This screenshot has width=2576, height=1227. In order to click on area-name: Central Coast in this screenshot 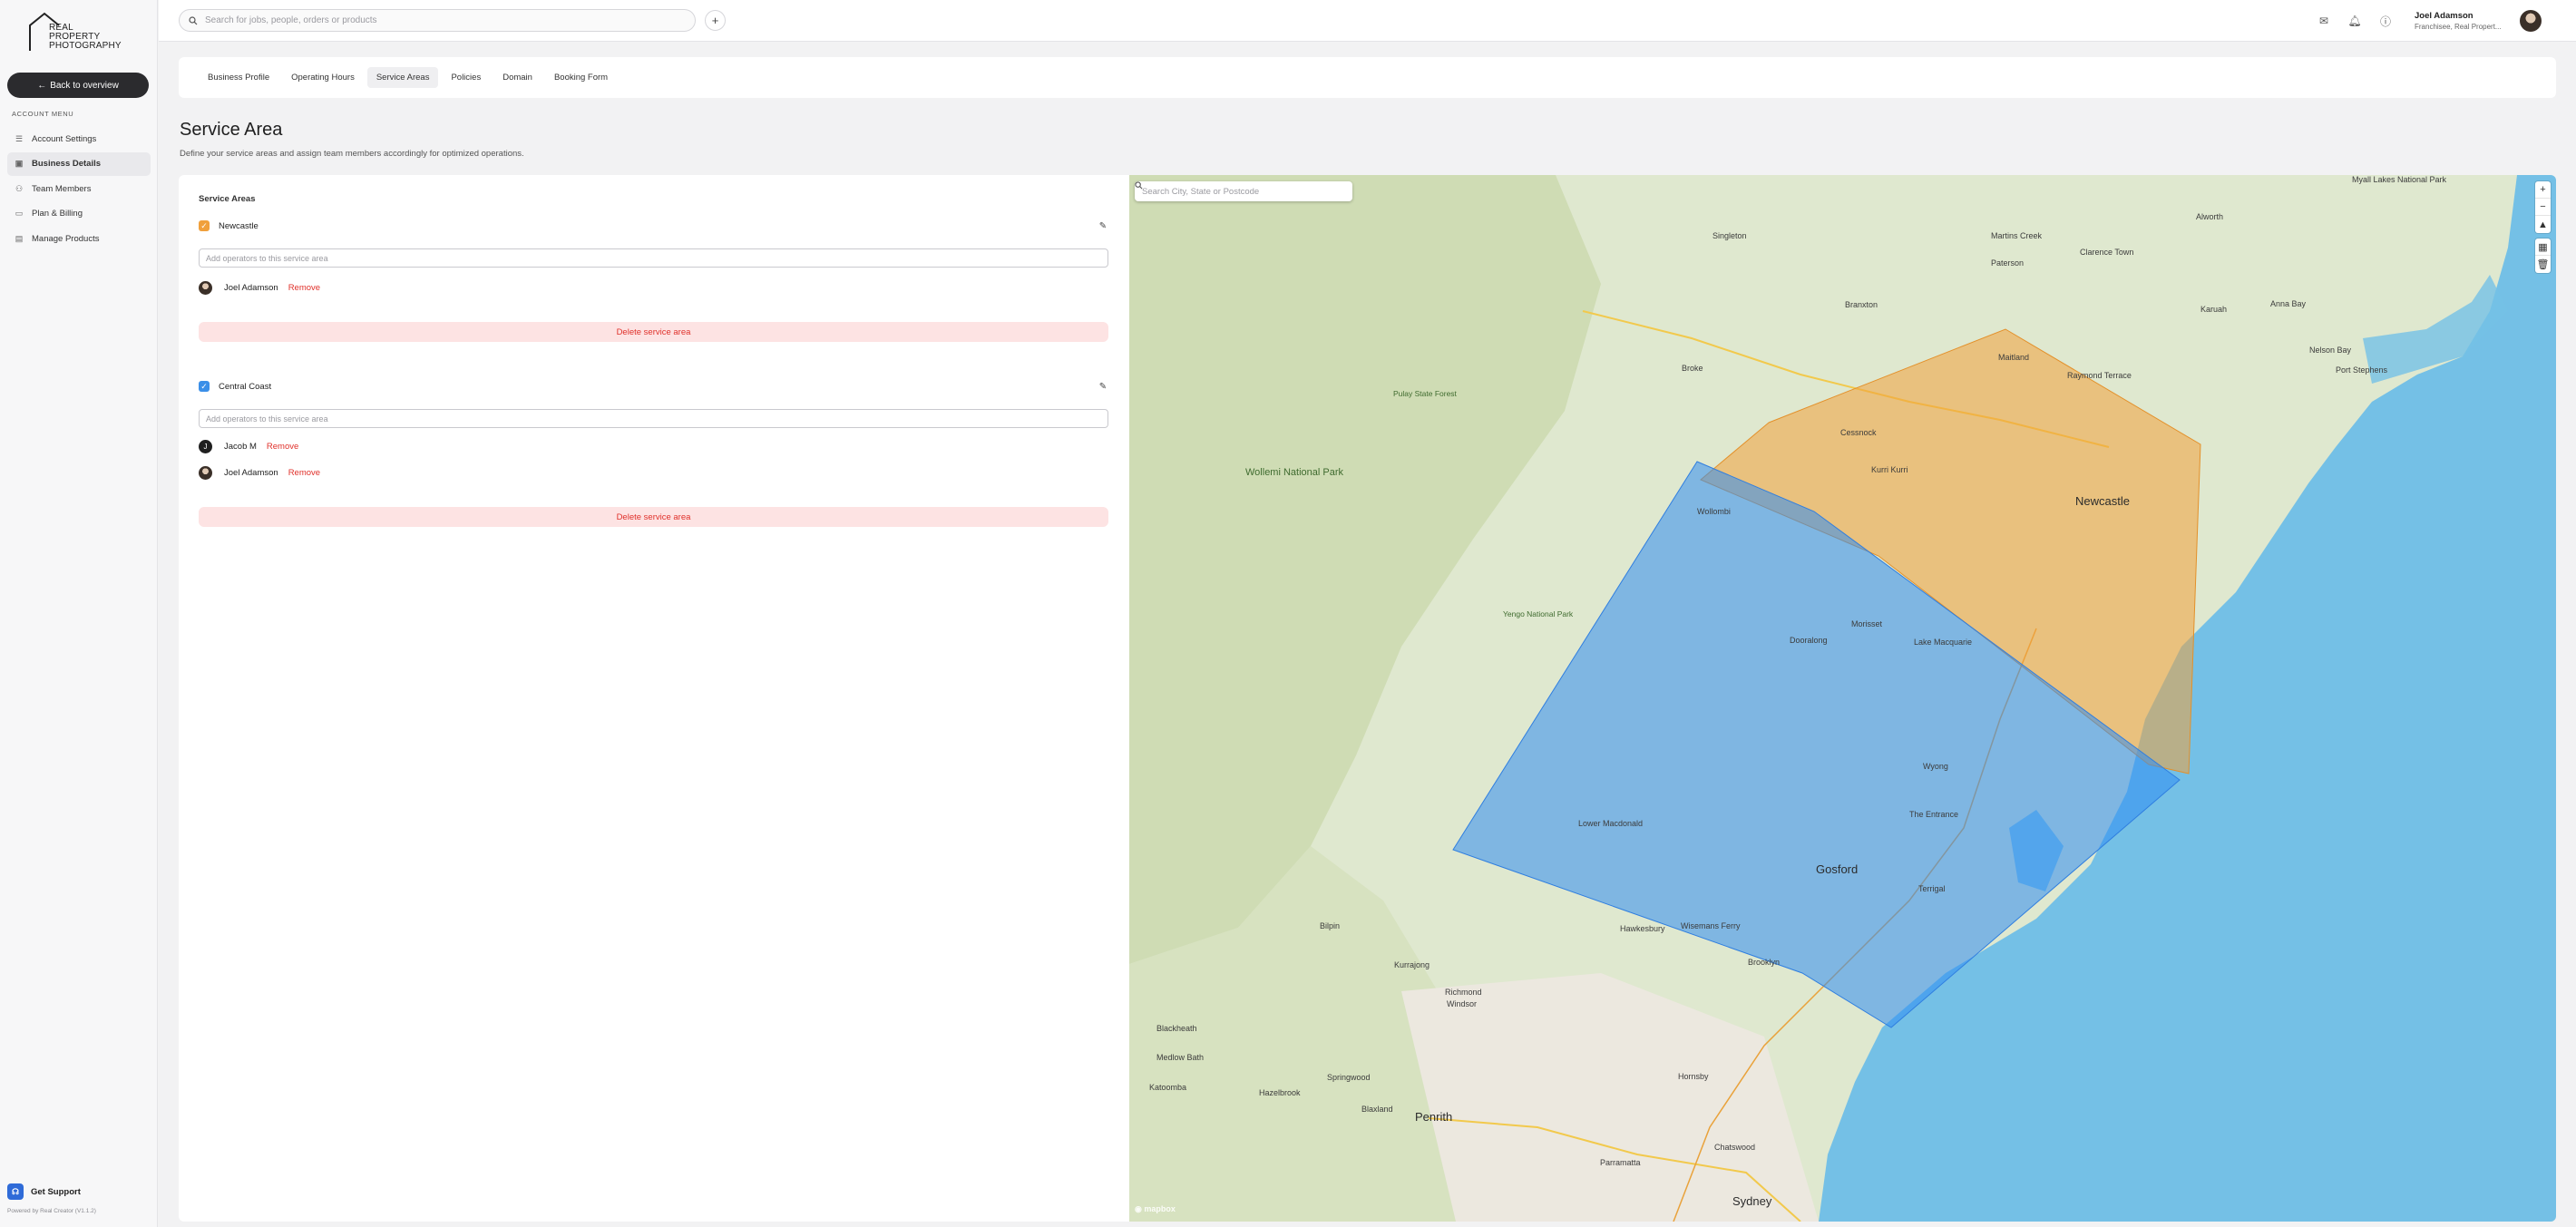, I will do `click(245, 386)`.